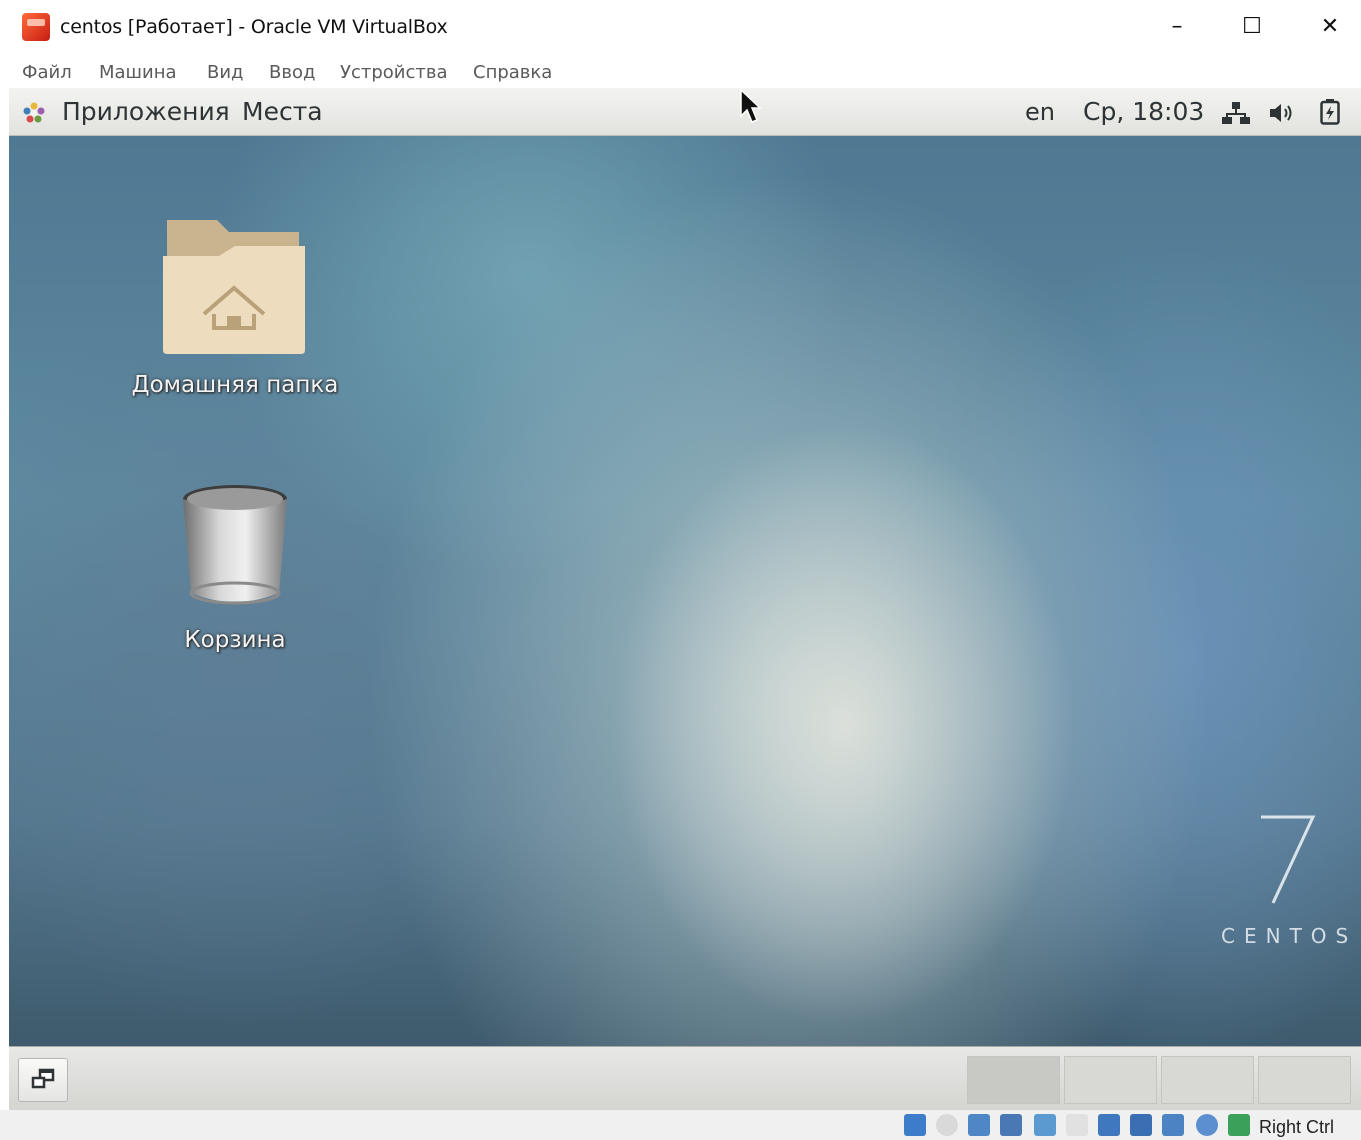 The height and width of the screenshot is (1140, 1361). I want to click on usb-icon, so click(1045, 1125).